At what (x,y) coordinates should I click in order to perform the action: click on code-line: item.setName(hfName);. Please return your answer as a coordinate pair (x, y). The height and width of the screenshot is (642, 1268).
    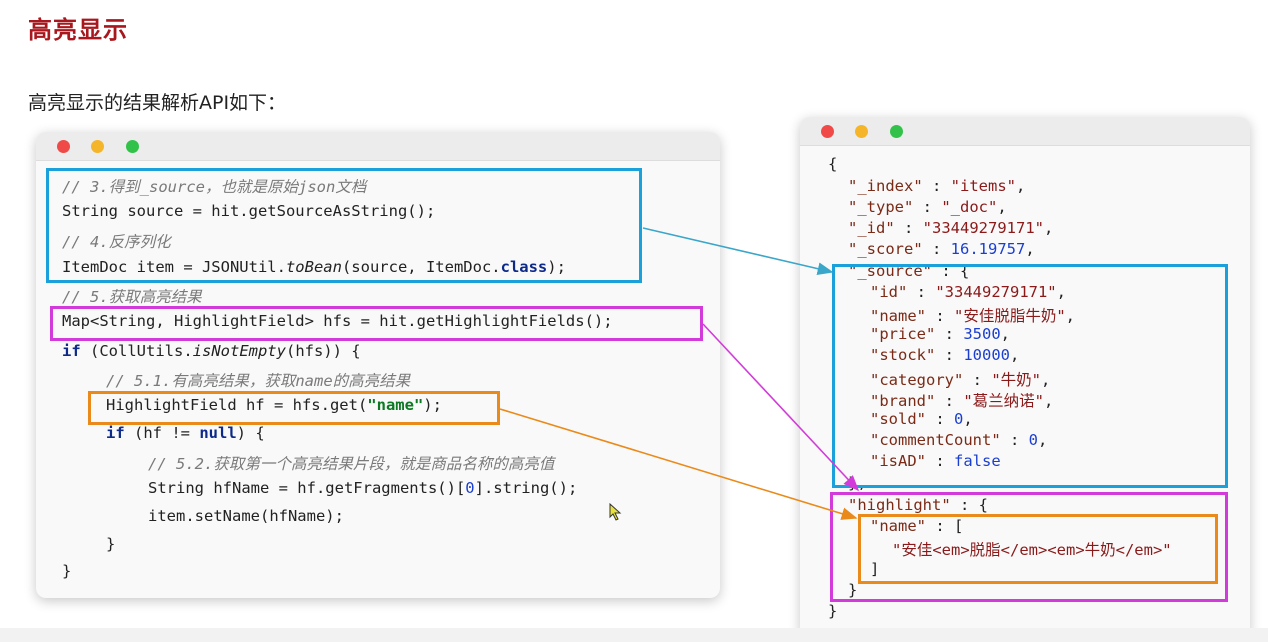
    Looking at the image, I should click on (246, 516).